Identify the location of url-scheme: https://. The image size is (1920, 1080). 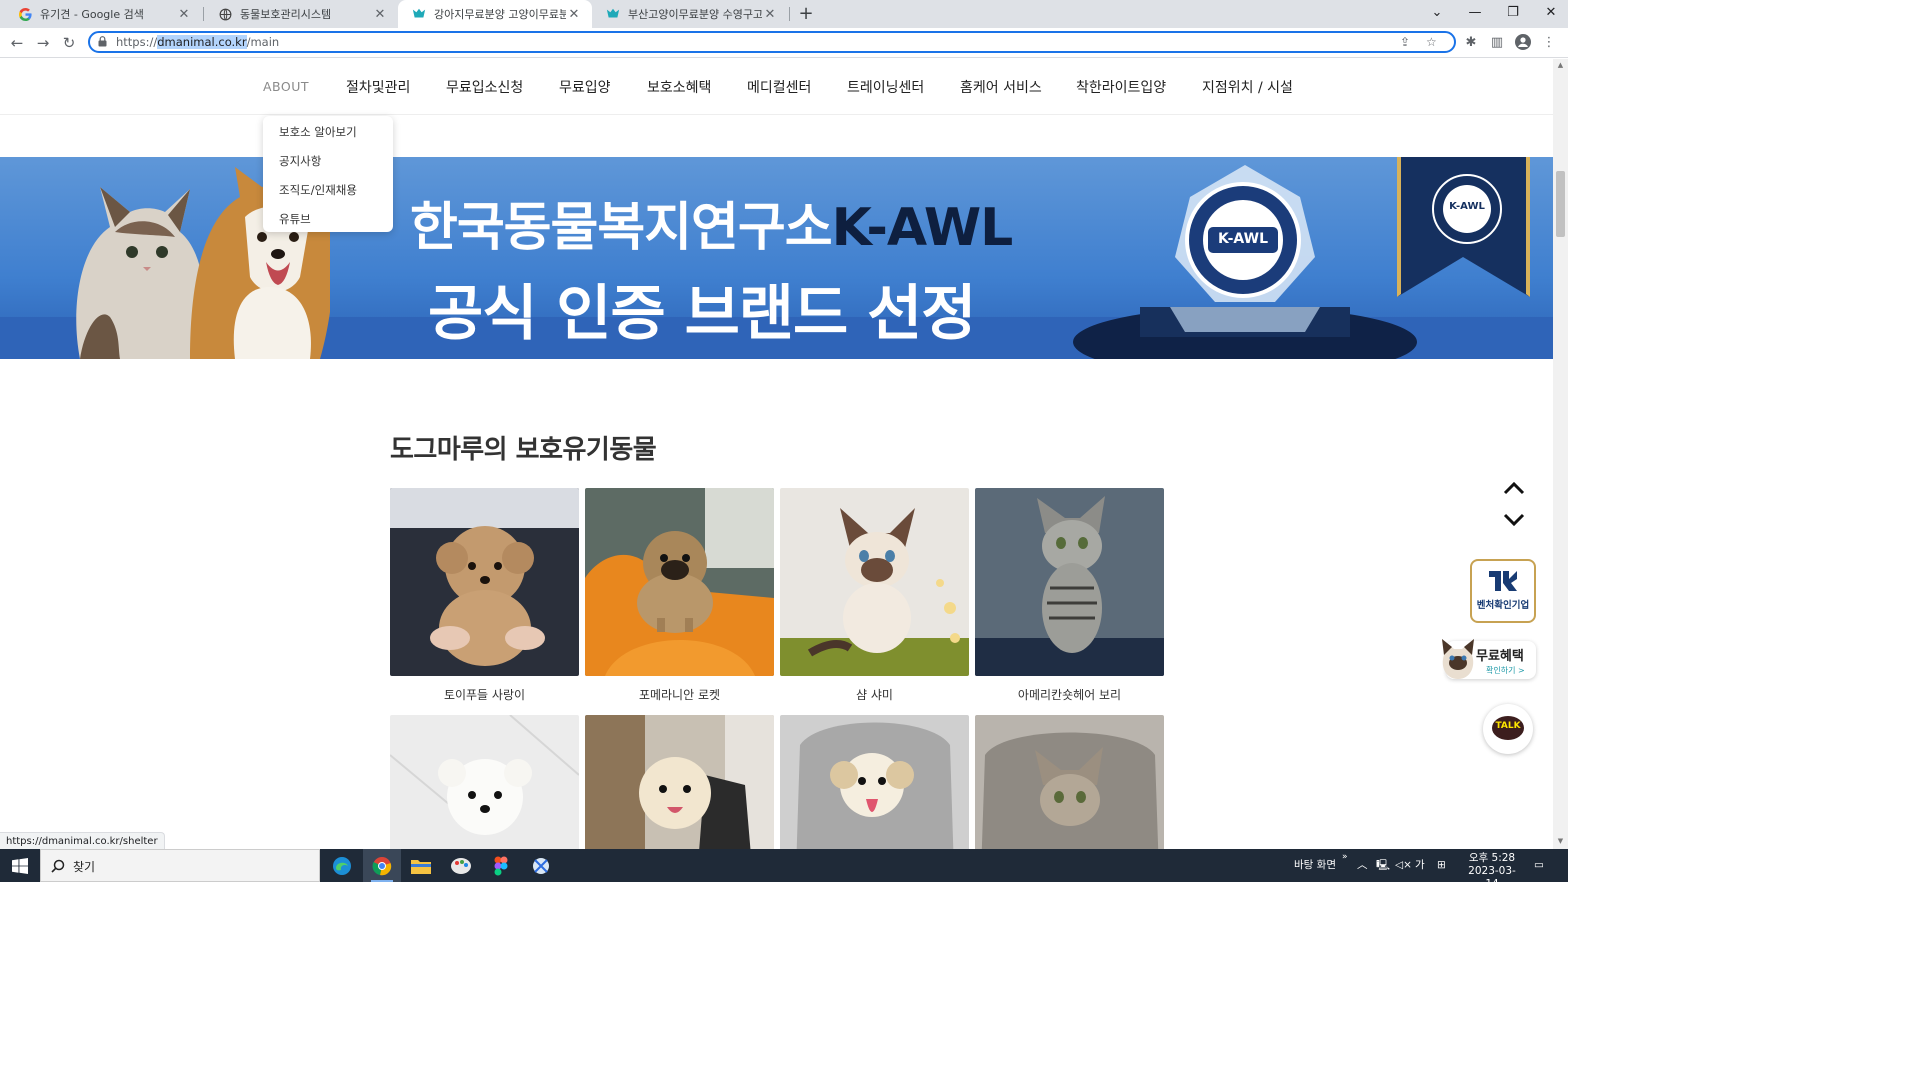
(137, 42).